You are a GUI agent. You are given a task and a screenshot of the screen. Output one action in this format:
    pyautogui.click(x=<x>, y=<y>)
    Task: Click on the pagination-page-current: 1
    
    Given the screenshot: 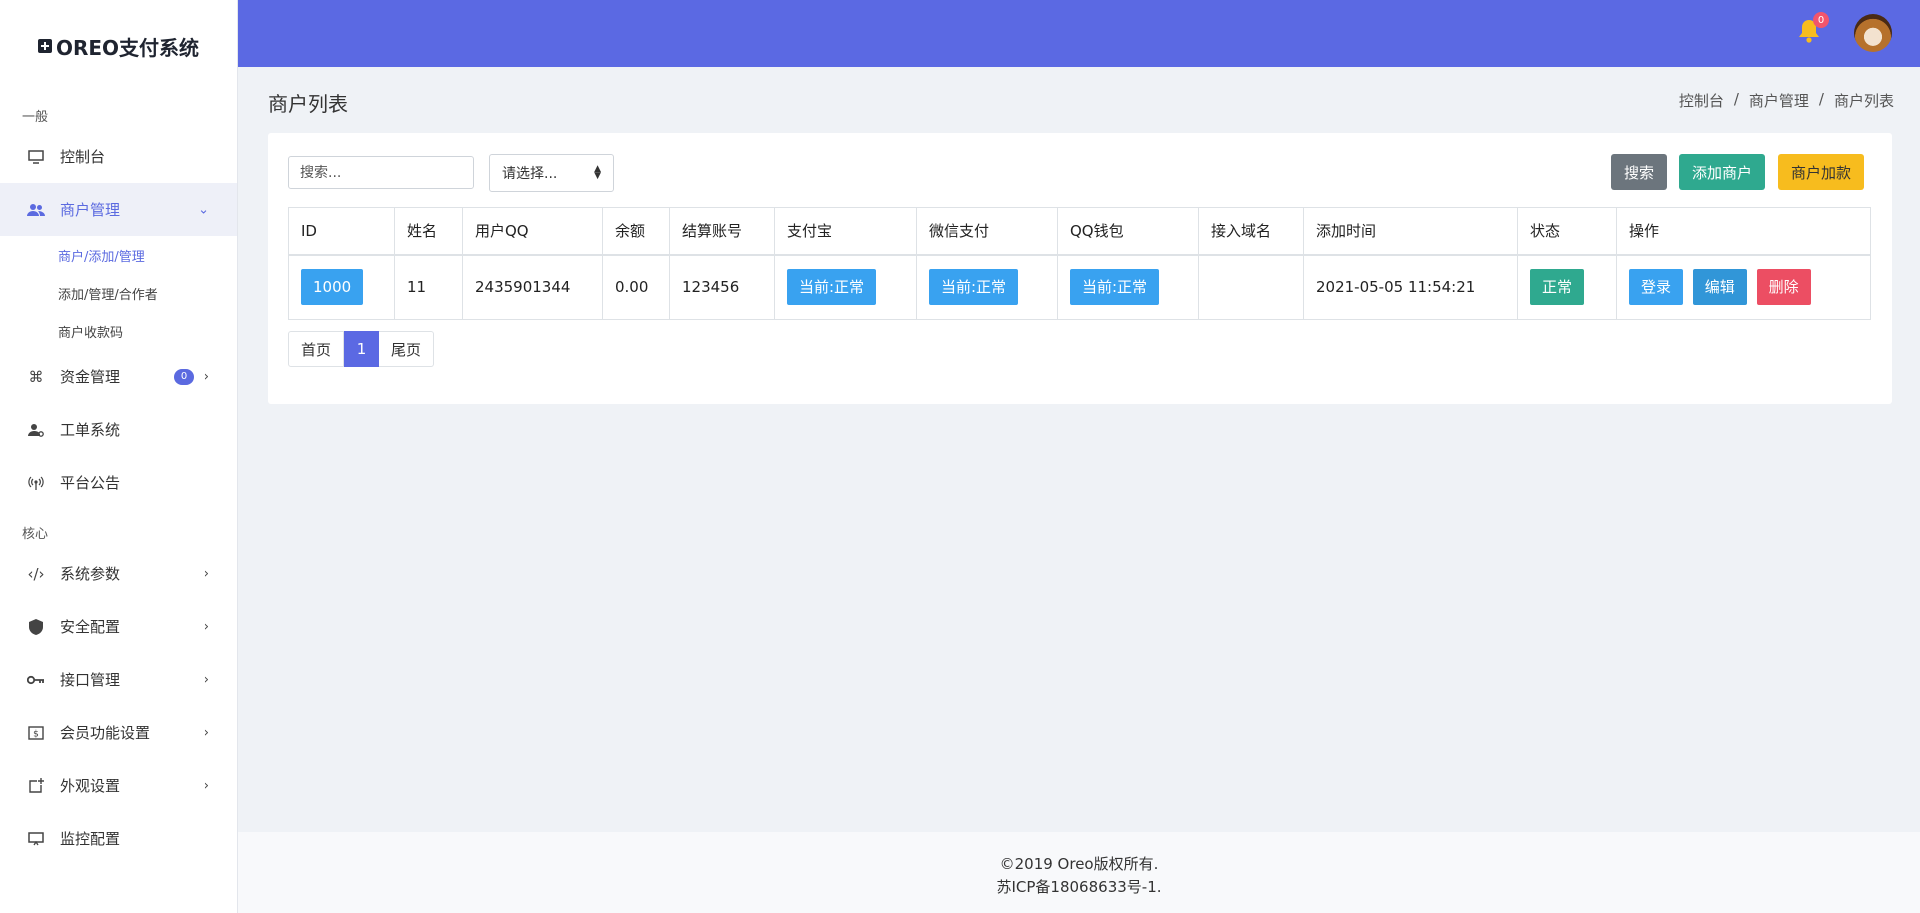 What is the action you would take?
    pyautogui.click(x=361, y=349)
    